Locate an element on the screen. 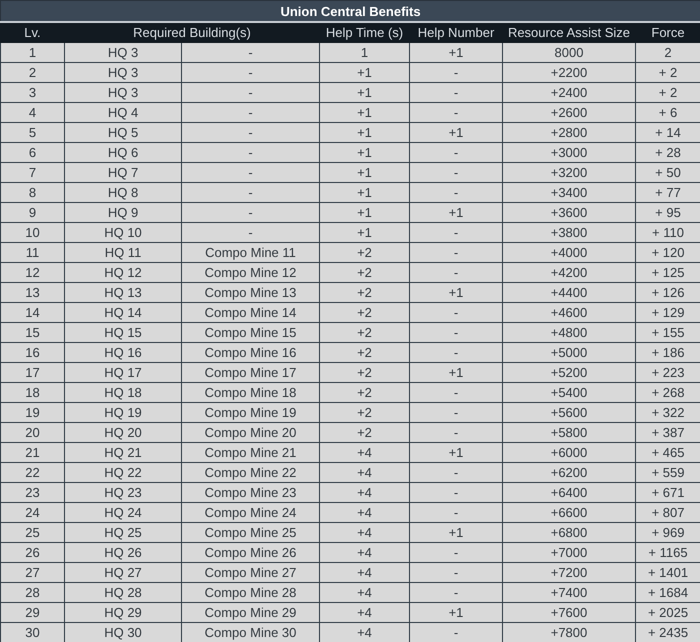 This screenshot has height=642, width=700. table-cell: 2 is located at coordinates (668, 52).